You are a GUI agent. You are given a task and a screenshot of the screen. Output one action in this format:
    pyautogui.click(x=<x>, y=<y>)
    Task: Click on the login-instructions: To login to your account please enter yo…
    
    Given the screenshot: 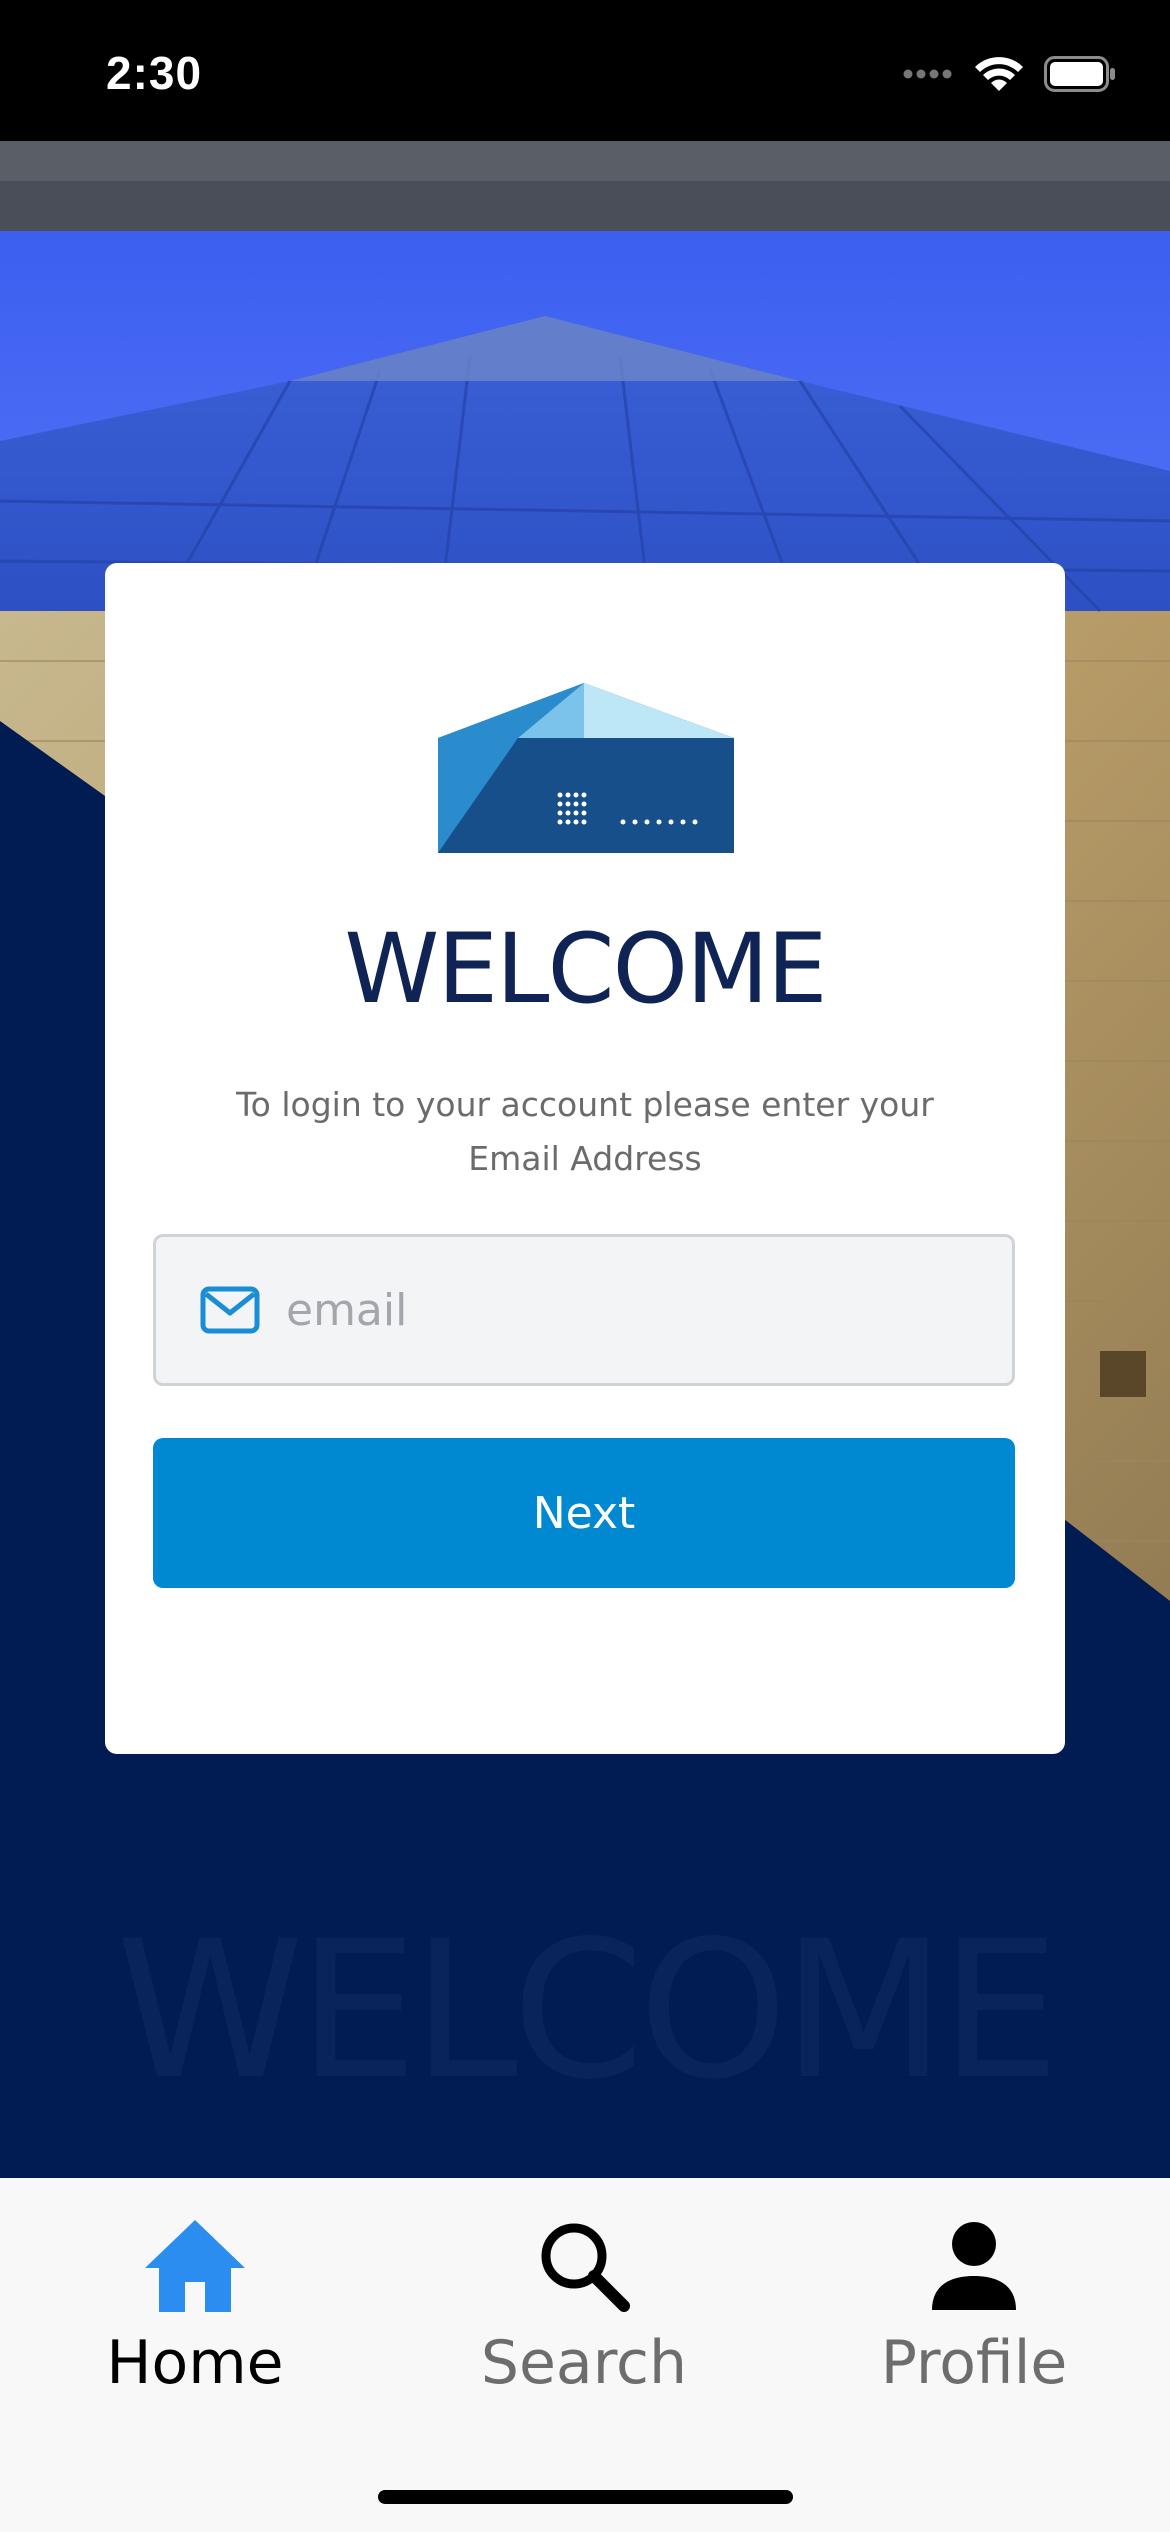 What is the action you would take?
    pyautogui.click(x=585, y=1132)
    